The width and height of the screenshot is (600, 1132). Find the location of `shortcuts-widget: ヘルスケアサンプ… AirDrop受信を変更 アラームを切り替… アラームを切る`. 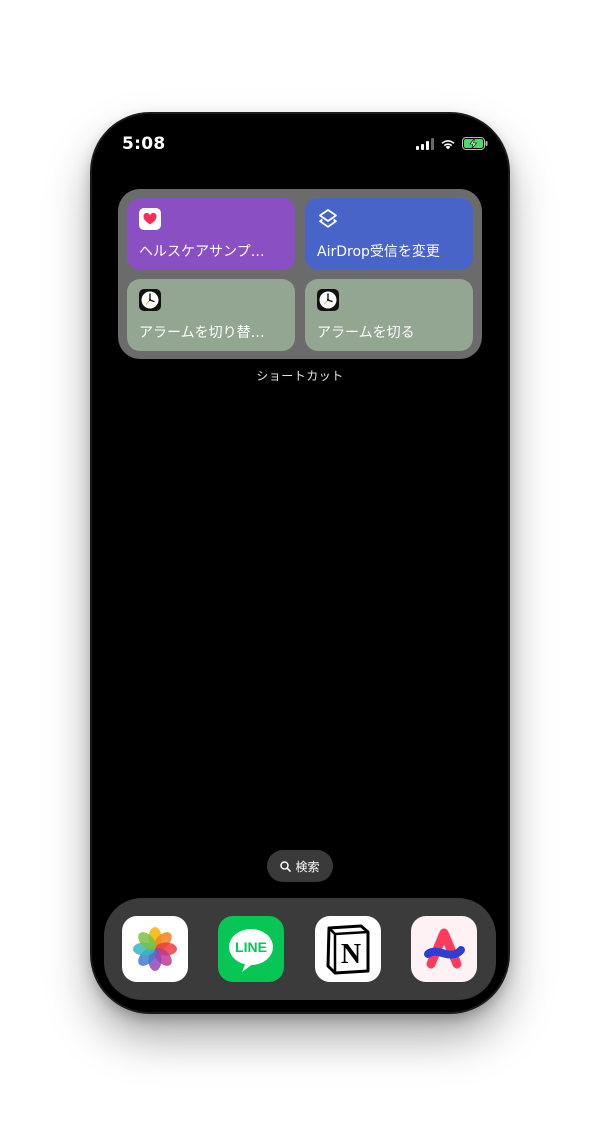

shortcuts-widget: ヘルスケアサンプ… AirDrop受信を変更 アラームを切り替… アラームを切る is located at coordinates (300, 274).